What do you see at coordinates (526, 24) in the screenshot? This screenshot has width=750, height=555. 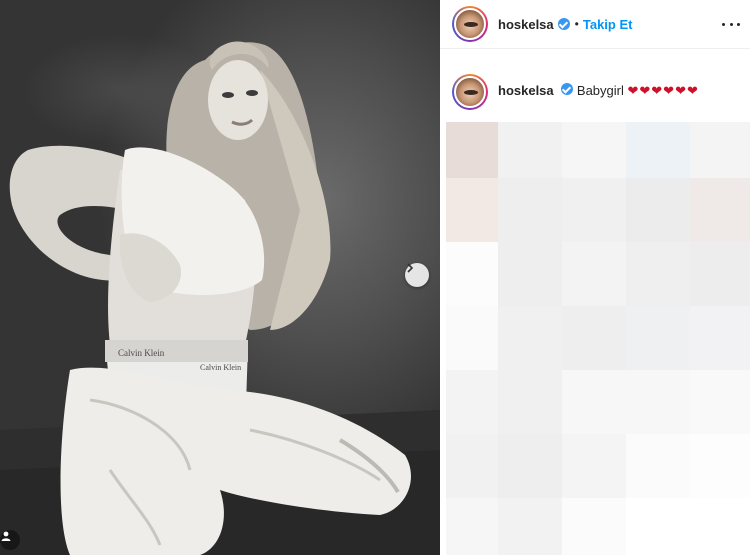 I see `header-username: hoskelsa` at bounding box center [526, 24].